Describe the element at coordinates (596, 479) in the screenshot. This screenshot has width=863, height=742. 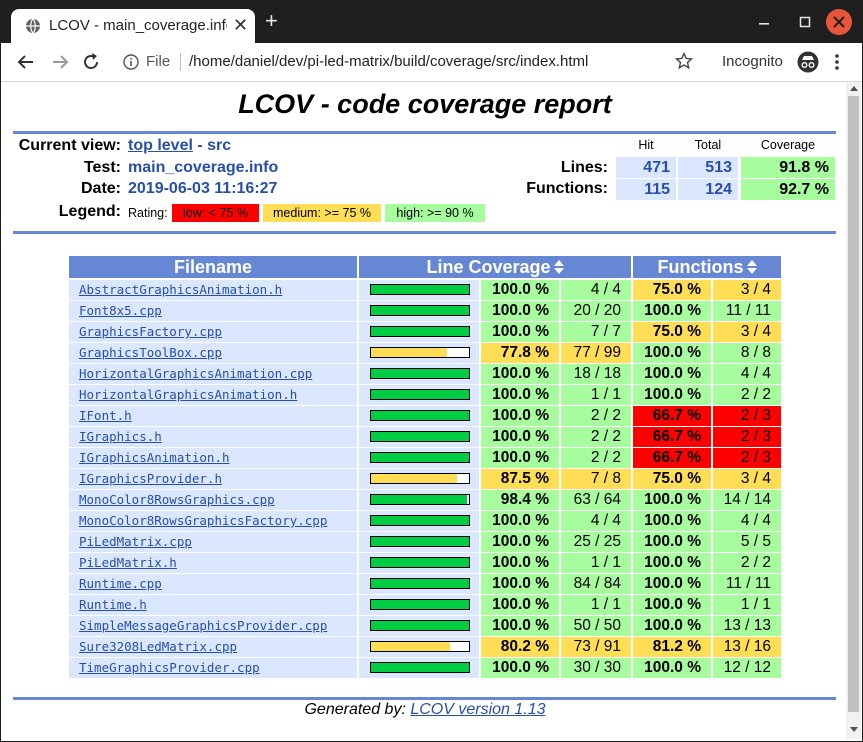
I see `line-coverage-count: 7 / 8` at that location.